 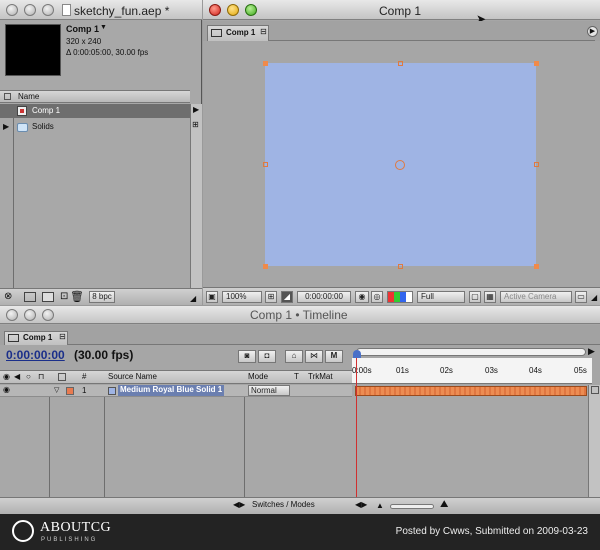 What do you see at coordinates (471, 391) in the screenshot?
I see `layer-duration-bar` at bounding box center [471, 391].